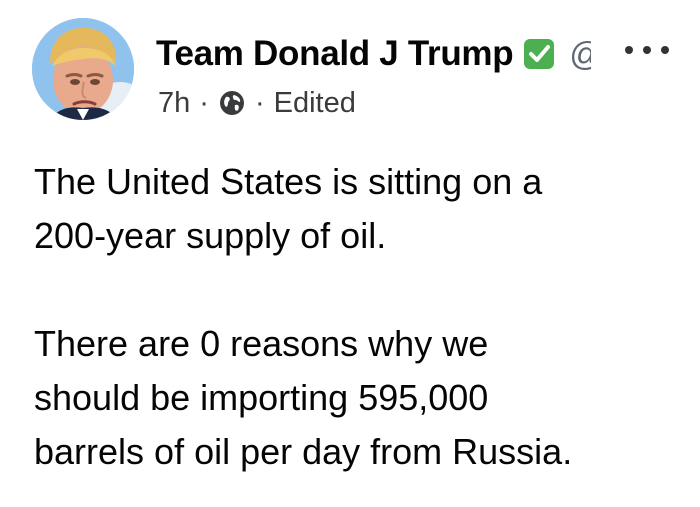 The height and width of the screenshot is (507, 700). What do you see at coordinates (303, 451) in the screenshot?
I see `post-text-line: barrels of oil per day from Russia.` at bounding box center [303, 451].